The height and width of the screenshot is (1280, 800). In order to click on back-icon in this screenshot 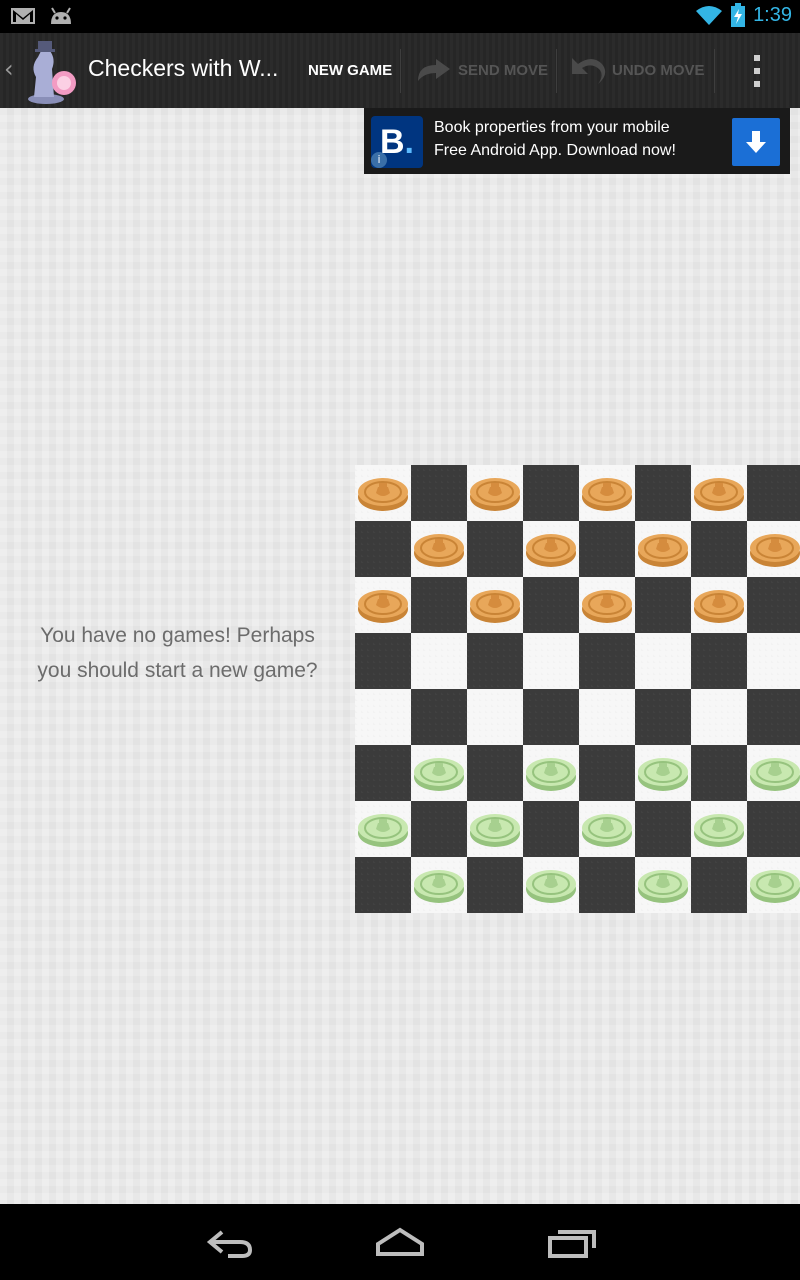, I will do `click(230, 1242)`.